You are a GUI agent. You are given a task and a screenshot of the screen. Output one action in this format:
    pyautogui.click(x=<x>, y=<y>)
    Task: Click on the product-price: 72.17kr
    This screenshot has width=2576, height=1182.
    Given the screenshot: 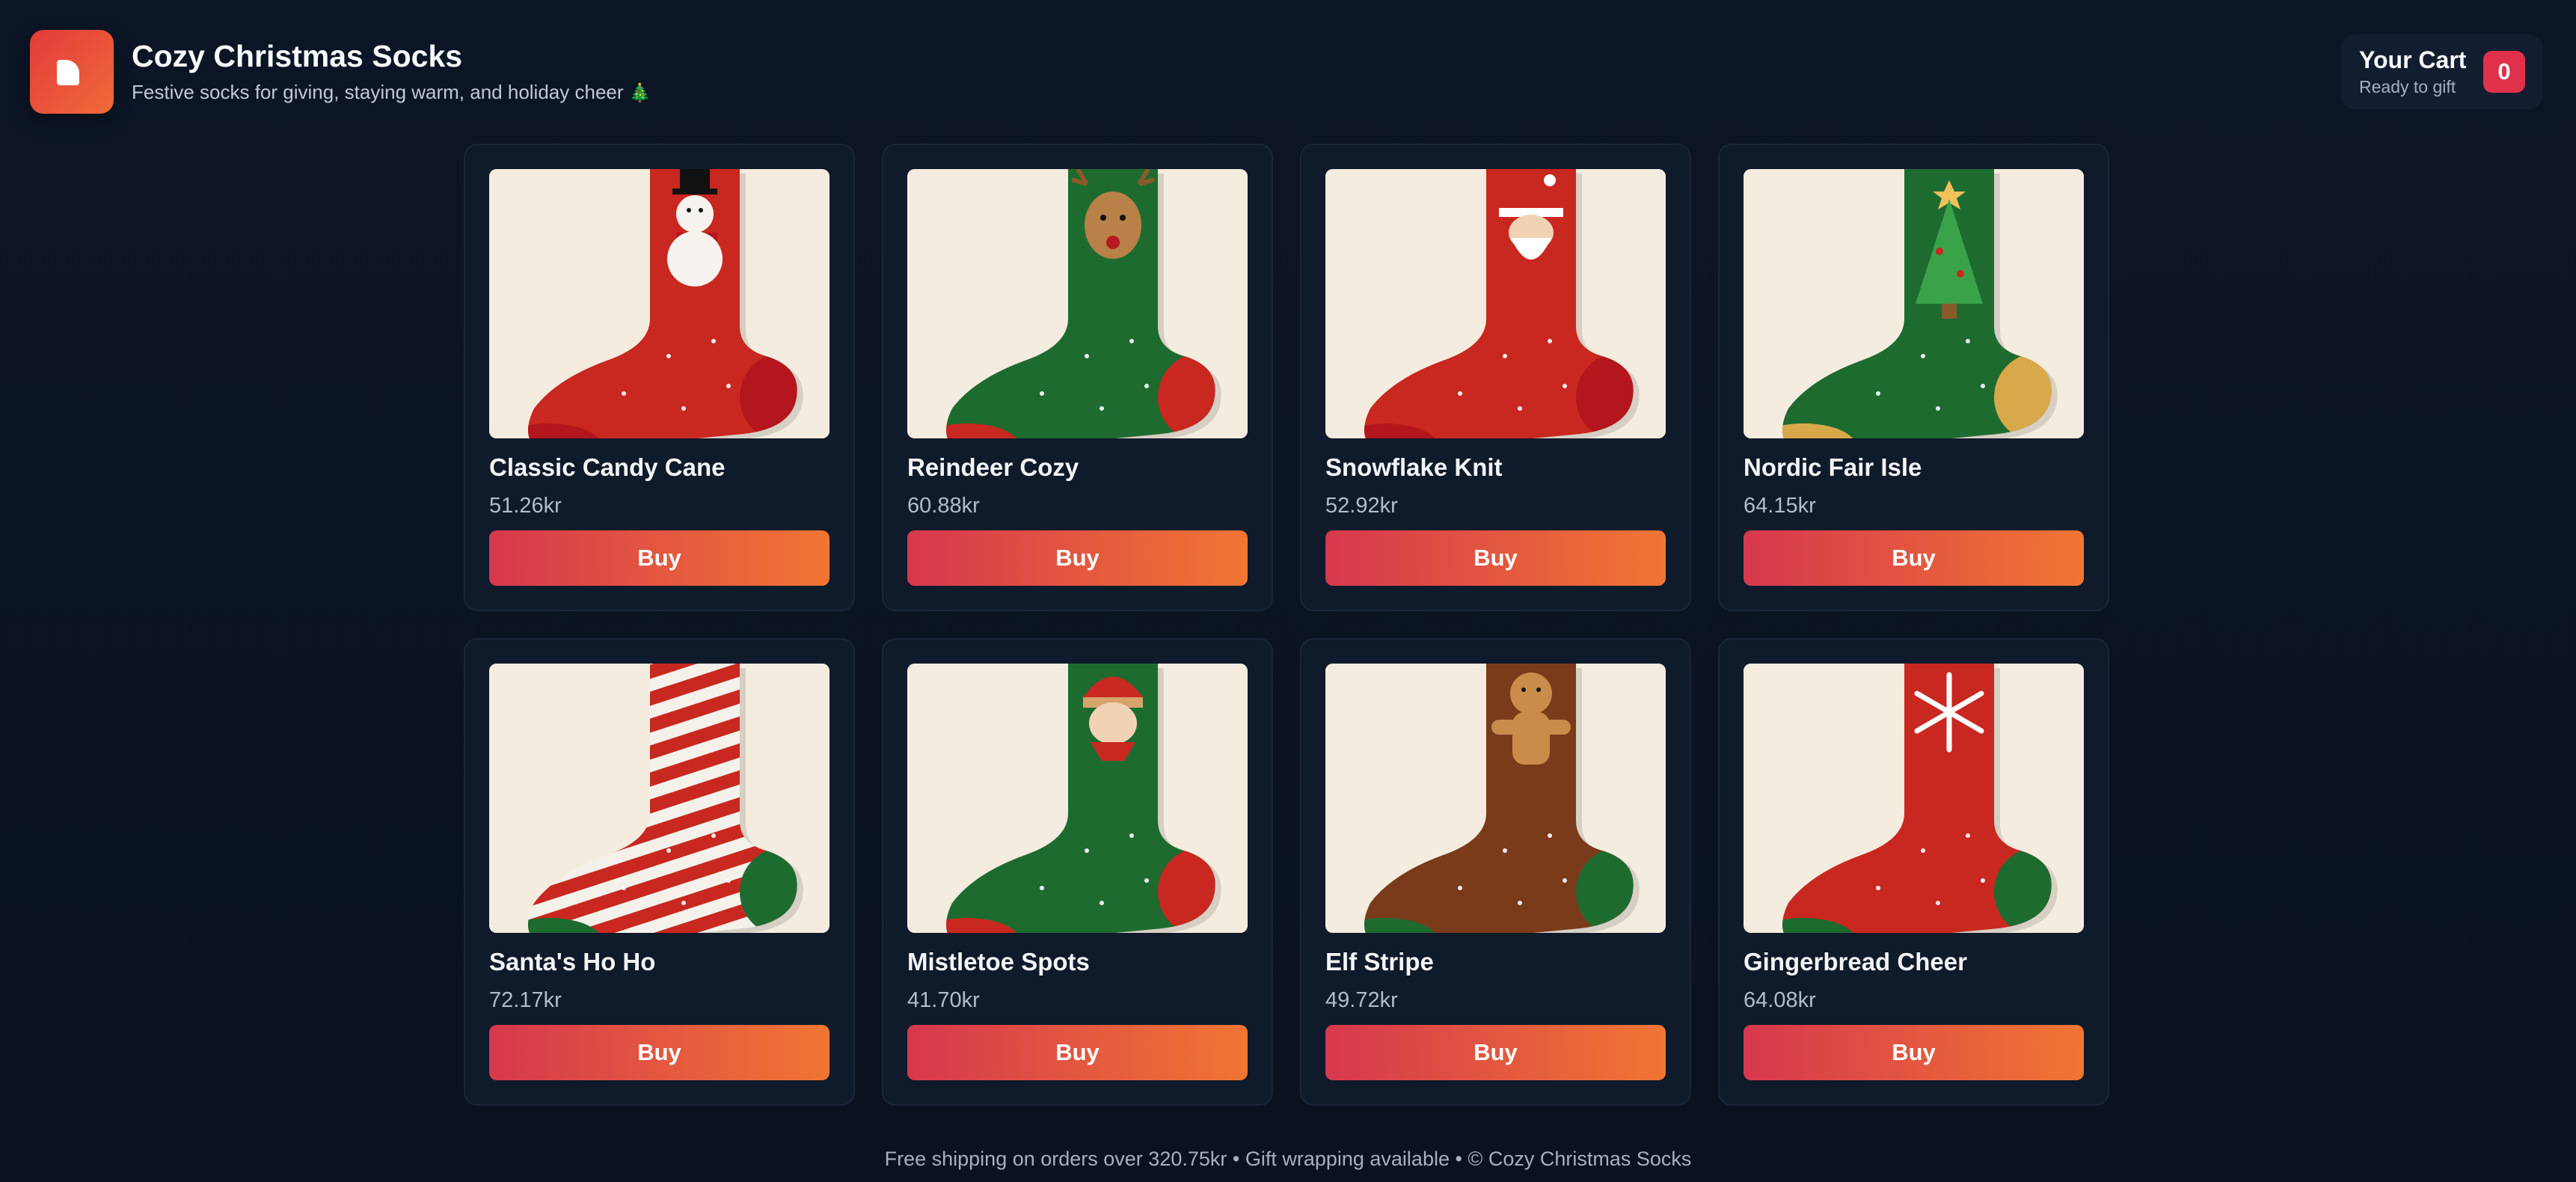 What is the action you would take?
    pyautogui.click(x=525, y=1000)
    